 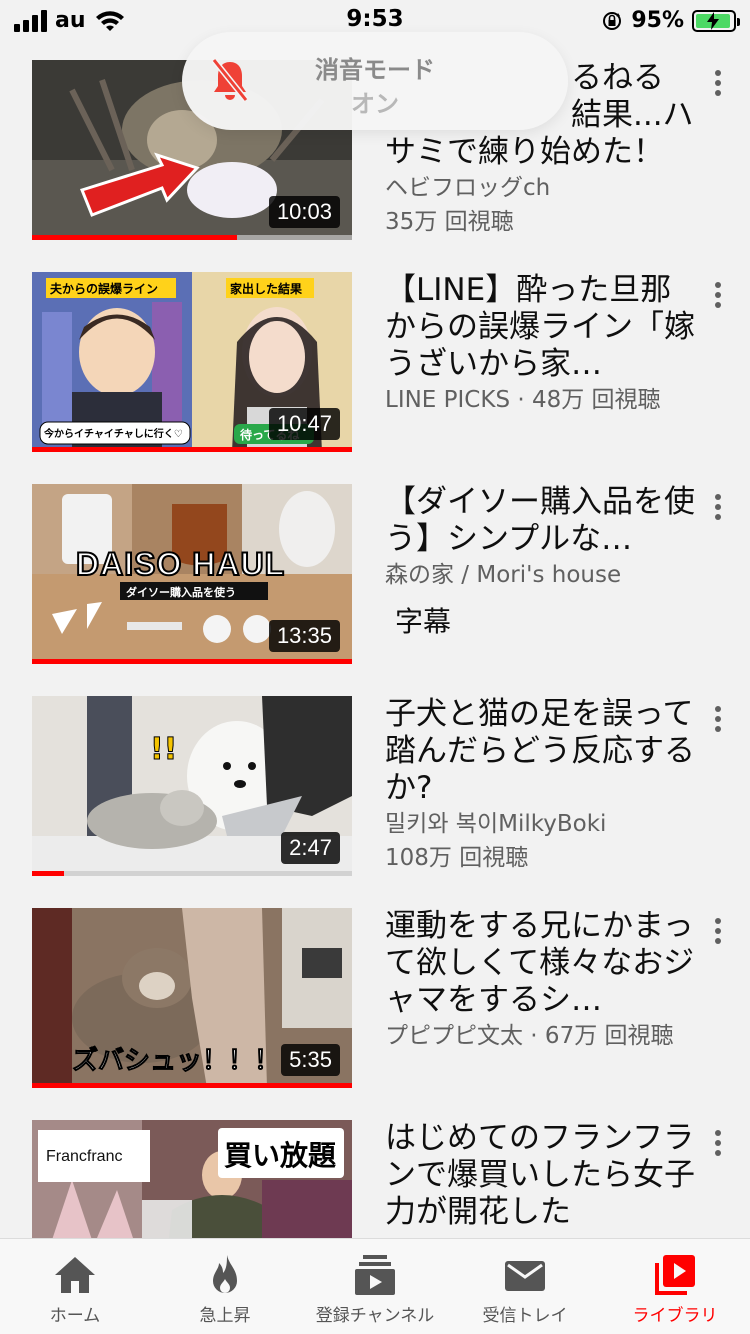 What do you see at coordinates (423, 621) in the screenshot?
I see `caption-label: 字幕` at bounding box center [423, 621].